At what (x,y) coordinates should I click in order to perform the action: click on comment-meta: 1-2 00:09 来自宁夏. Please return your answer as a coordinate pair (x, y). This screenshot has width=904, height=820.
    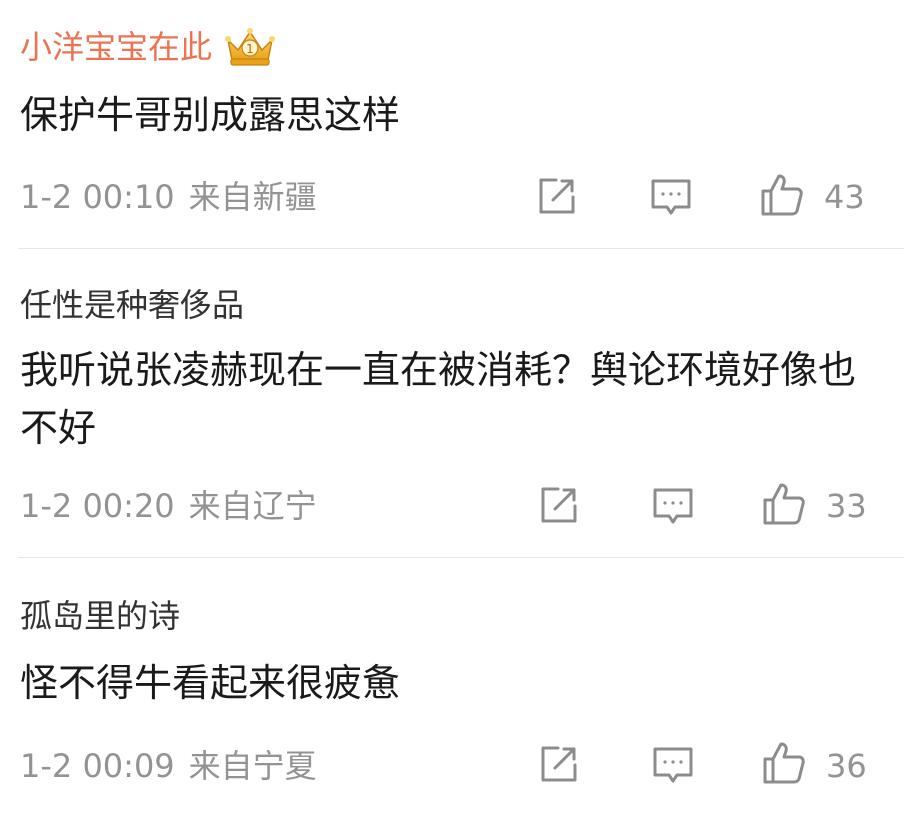
    Looking at the image, I should click on (168, 766).